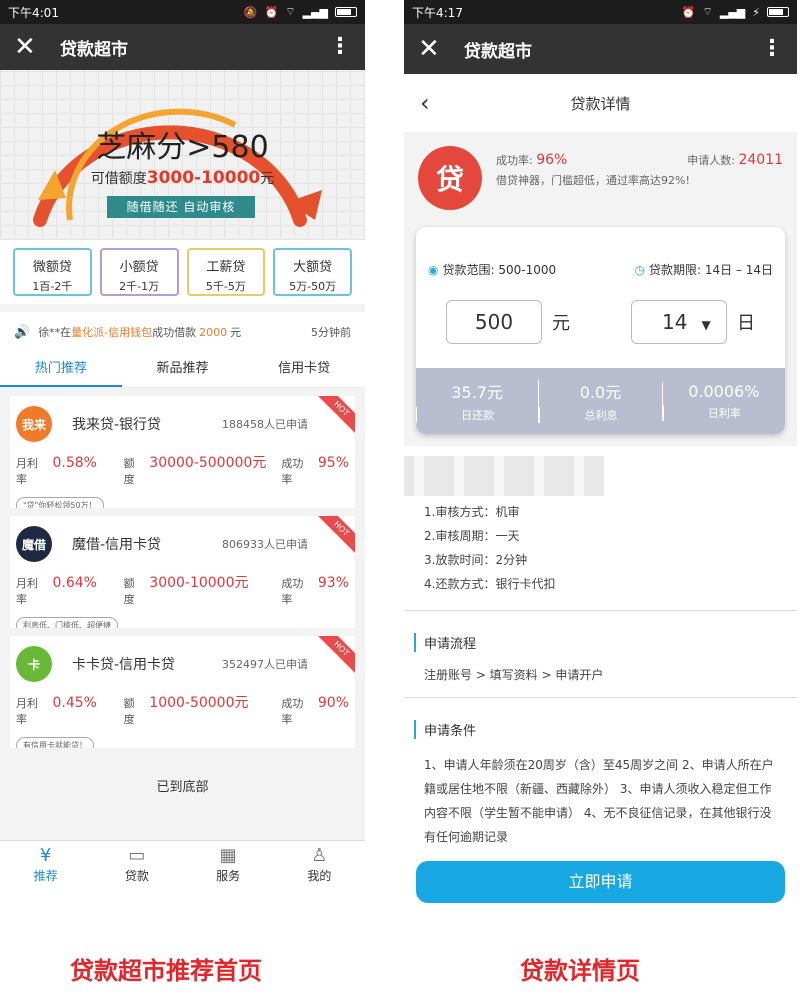 This screenshot has height=1000, width=800. I want to click on category-small: 小额贷 2千-1万, so click(139, 272).